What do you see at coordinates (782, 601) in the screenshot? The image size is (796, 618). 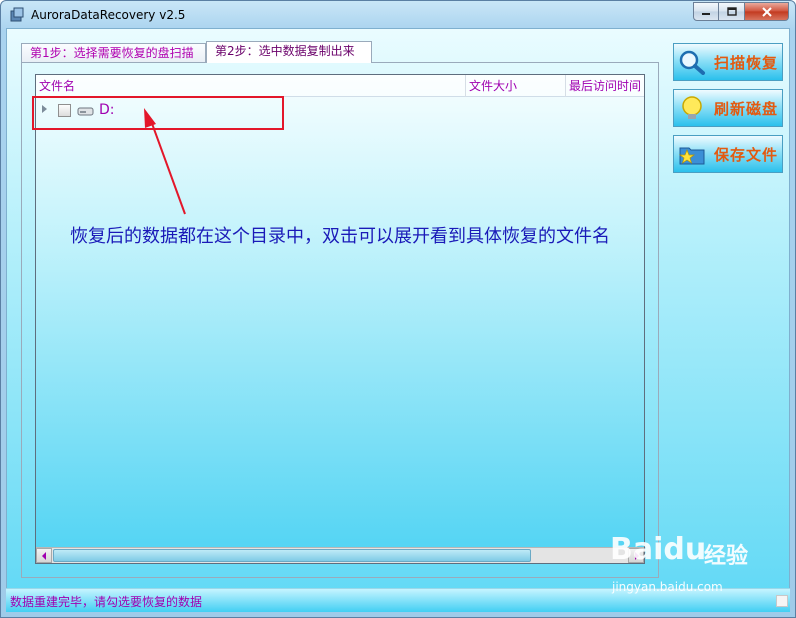 I see `resize-grip-icon` at bounding box center [782, 601].